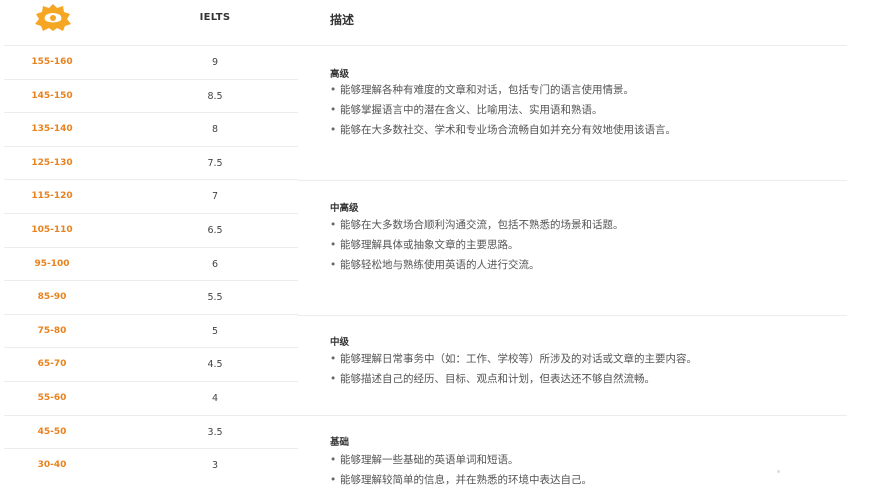  I want to click on list-item: • 能够理解日常事务中（如：工作、学校等）所涉及的对话或文章的主要内容。, so click(513, 359).